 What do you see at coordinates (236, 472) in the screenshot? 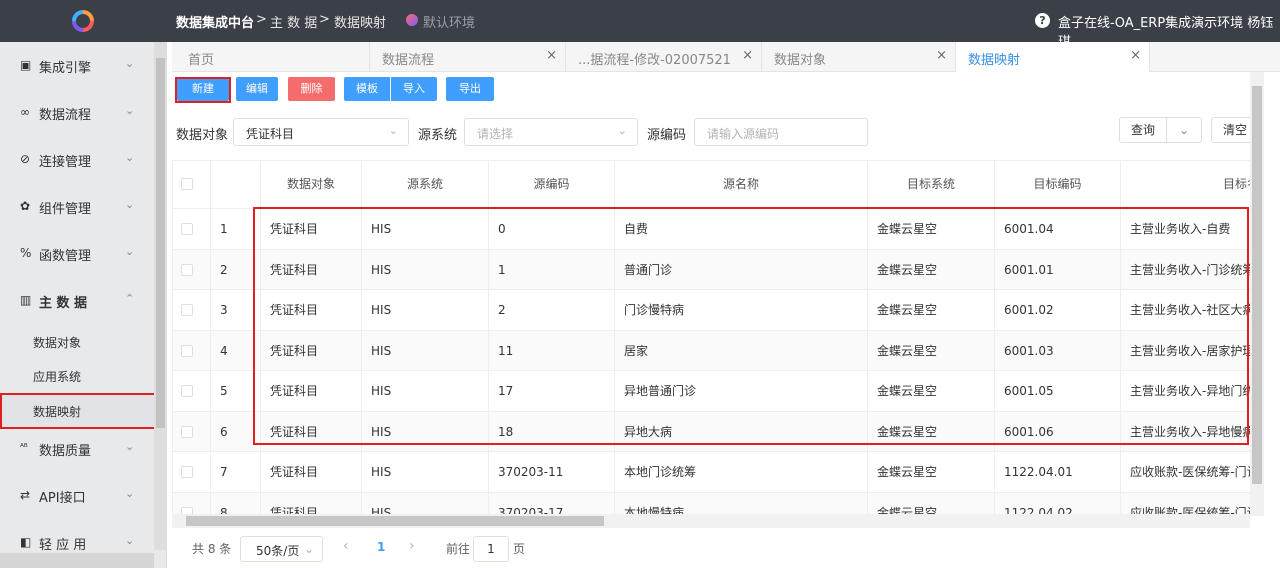
I see `table-cell: 7` at bounding box center [236, 472].